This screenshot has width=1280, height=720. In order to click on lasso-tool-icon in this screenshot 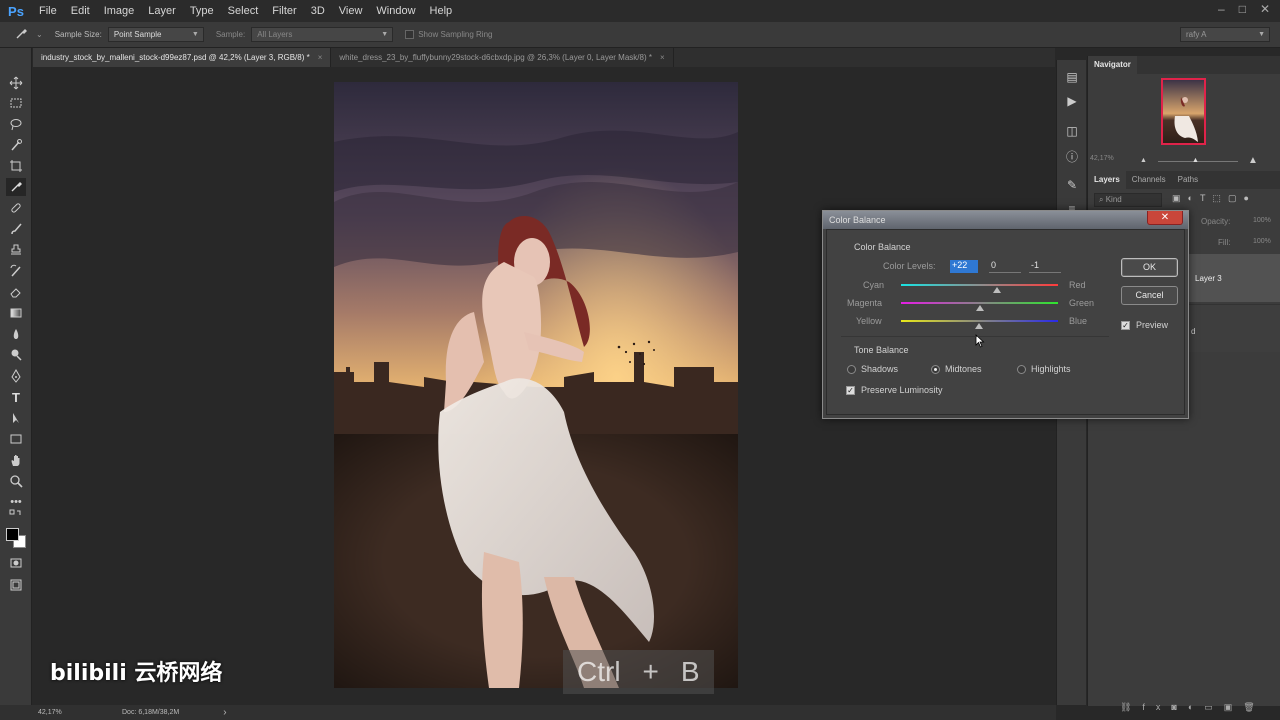, I will do `click(16, 124)`.